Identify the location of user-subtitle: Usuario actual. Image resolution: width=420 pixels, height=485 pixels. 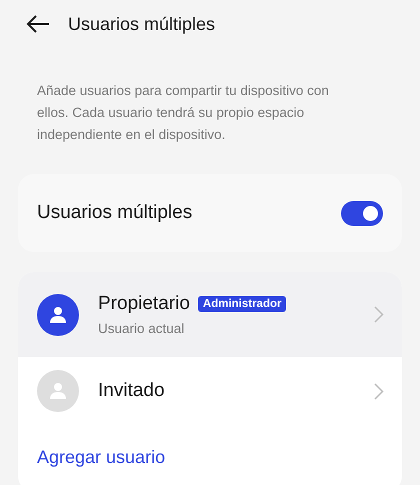
(142, 328).